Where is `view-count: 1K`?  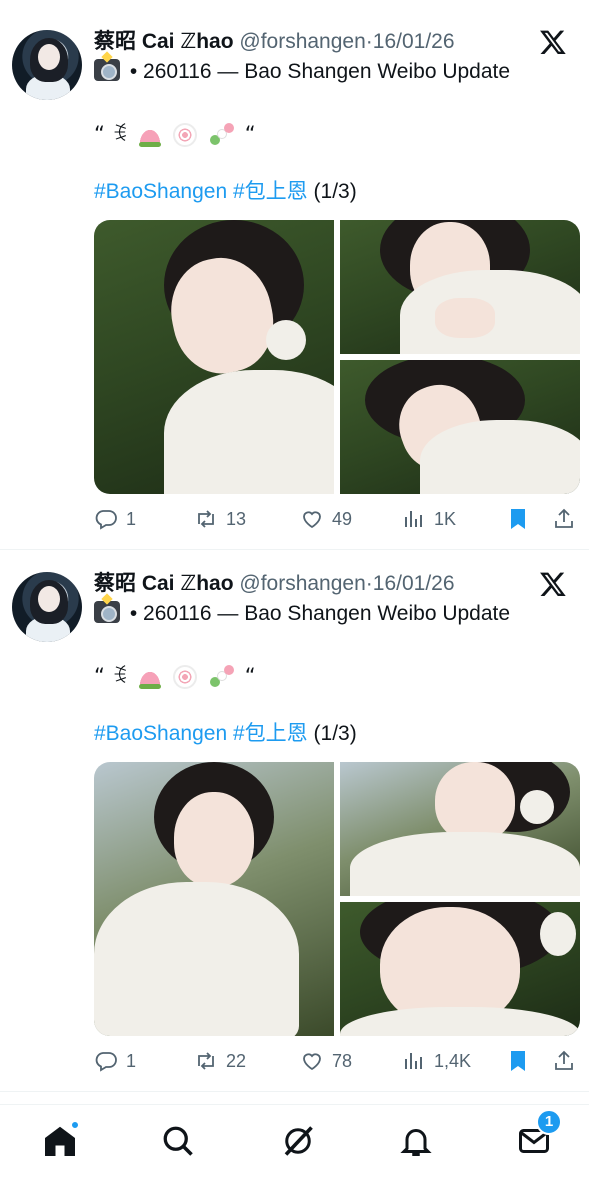
view-count: 1K is located at coordinates (445, 518).